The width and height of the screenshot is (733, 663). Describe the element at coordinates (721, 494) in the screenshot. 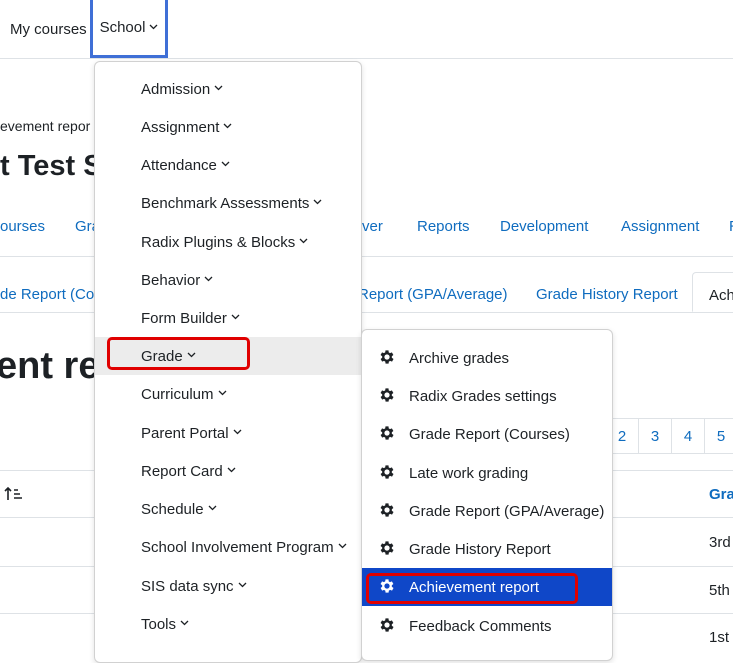

I see `column-header-grade: Gra` at that location.